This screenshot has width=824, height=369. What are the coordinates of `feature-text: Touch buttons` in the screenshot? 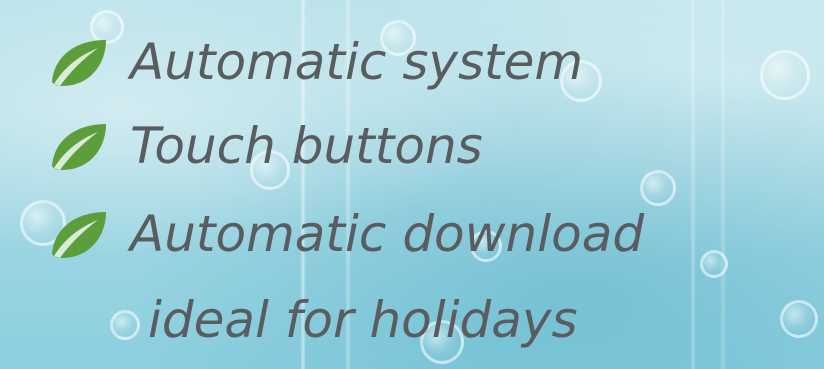 It's located at (306, 146).